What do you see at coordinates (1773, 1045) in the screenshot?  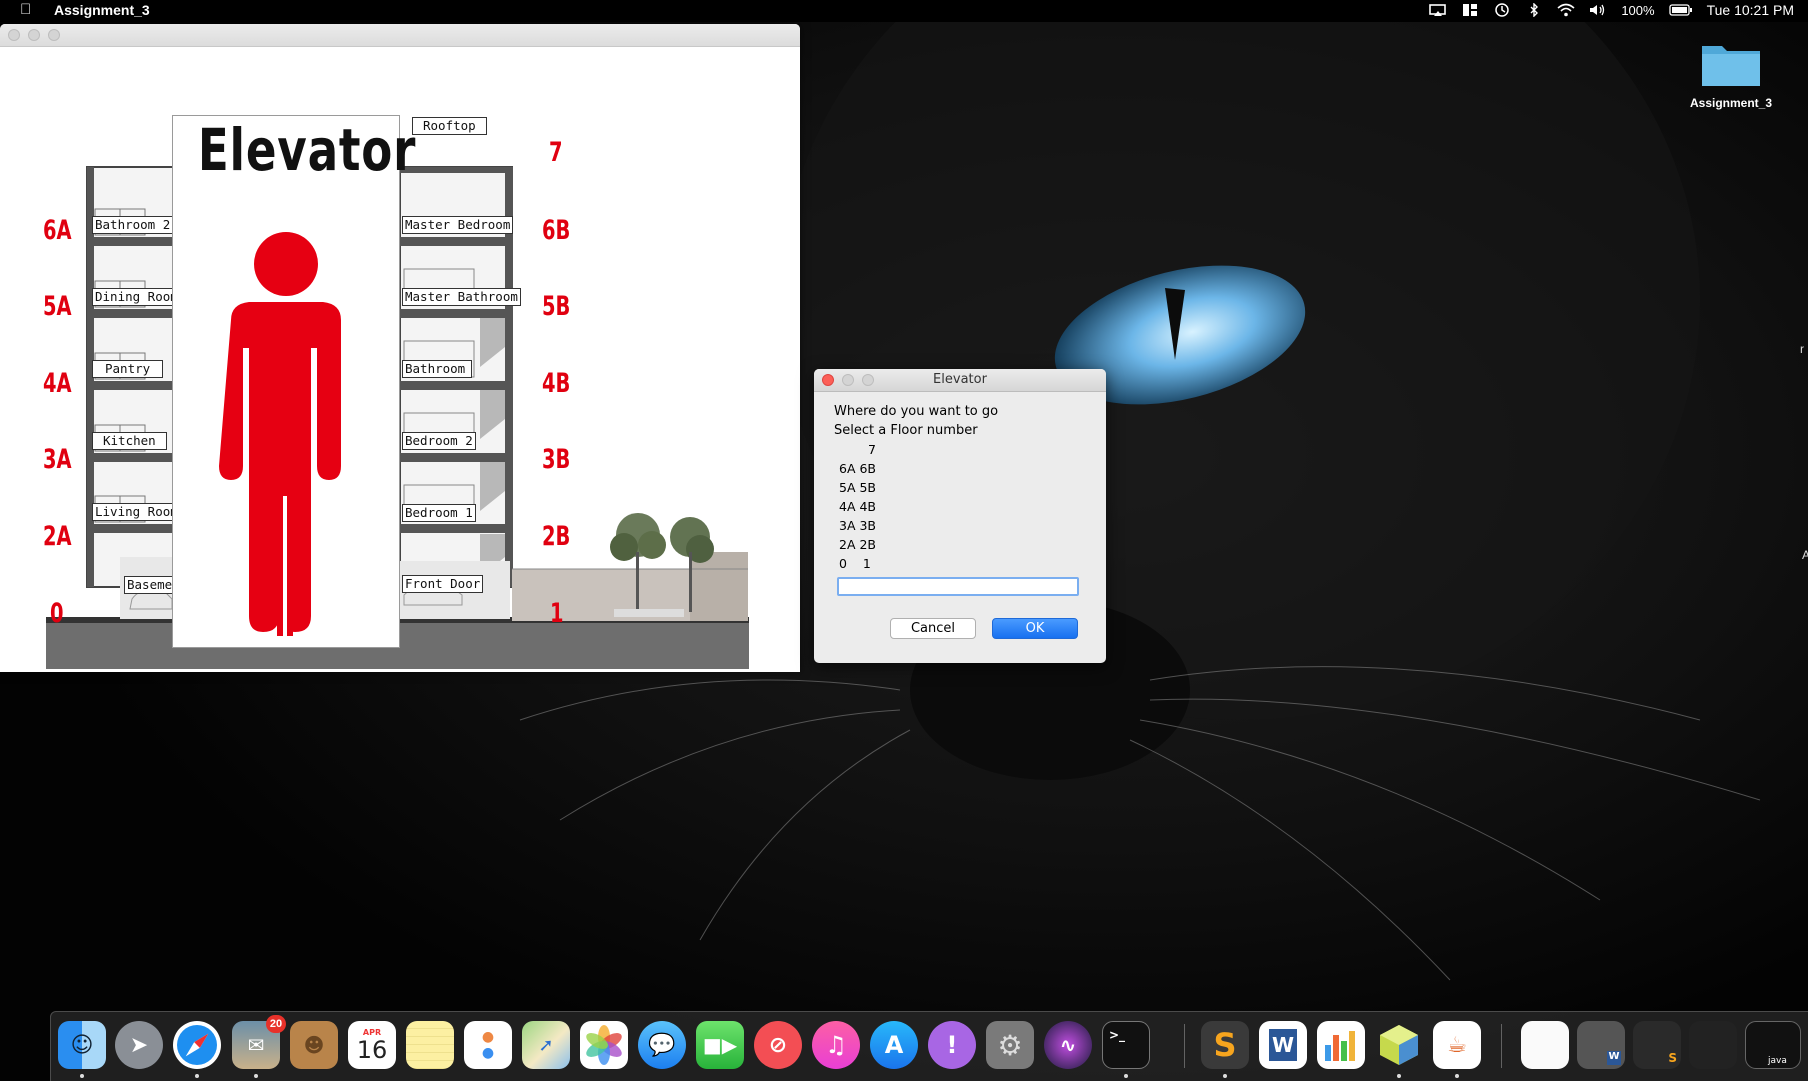 I see `minimized-window-java-icon: java` at bounding box center [1773, 1045].